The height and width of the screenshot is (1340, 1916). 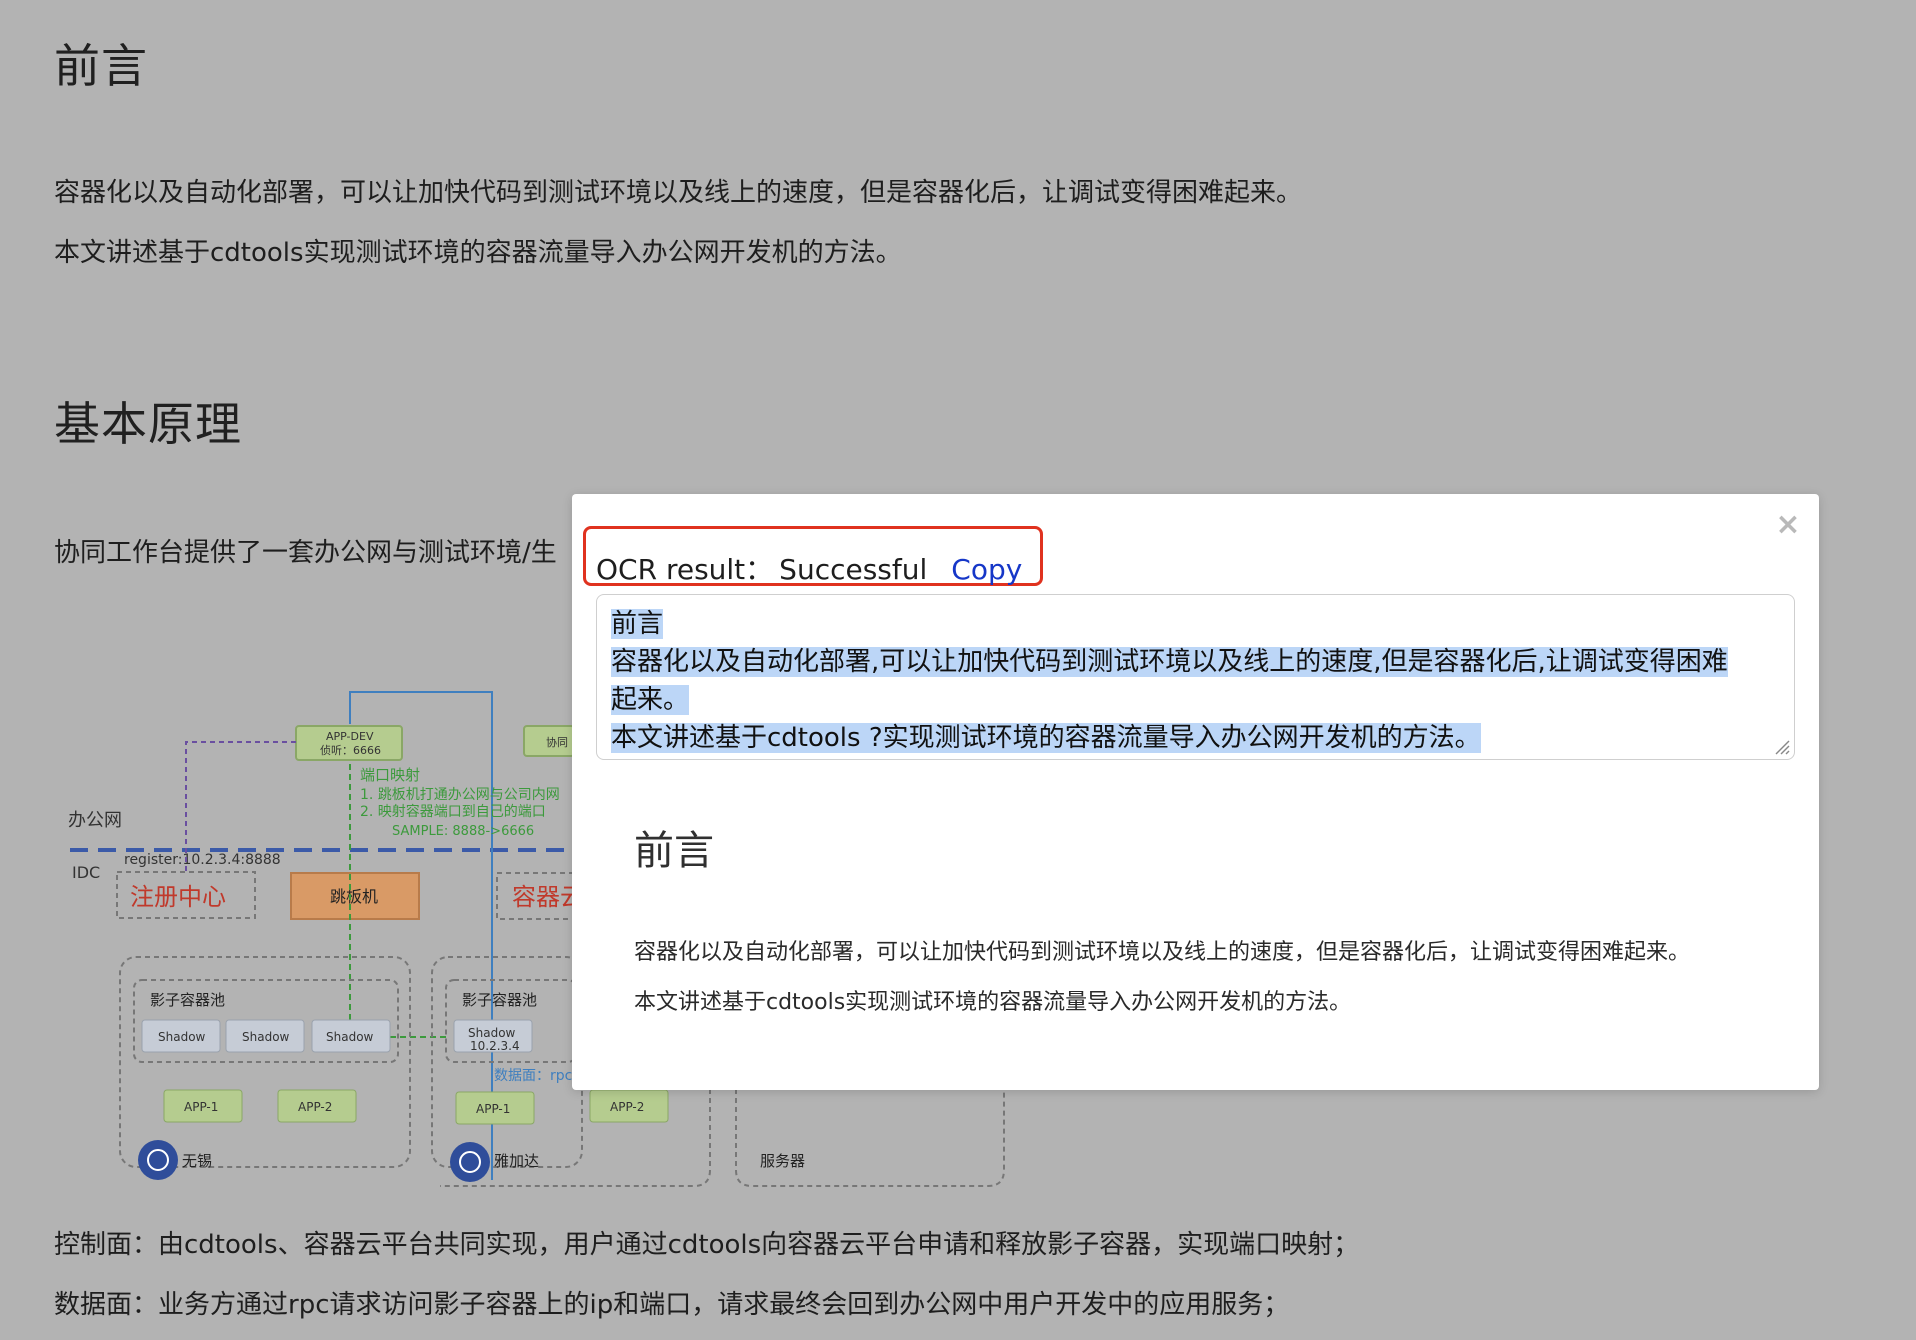 What do you see at coordinates (178, 897) in the screenshot?
I see `registry-center-label: 注册中心` at bounding box center [178, 897].